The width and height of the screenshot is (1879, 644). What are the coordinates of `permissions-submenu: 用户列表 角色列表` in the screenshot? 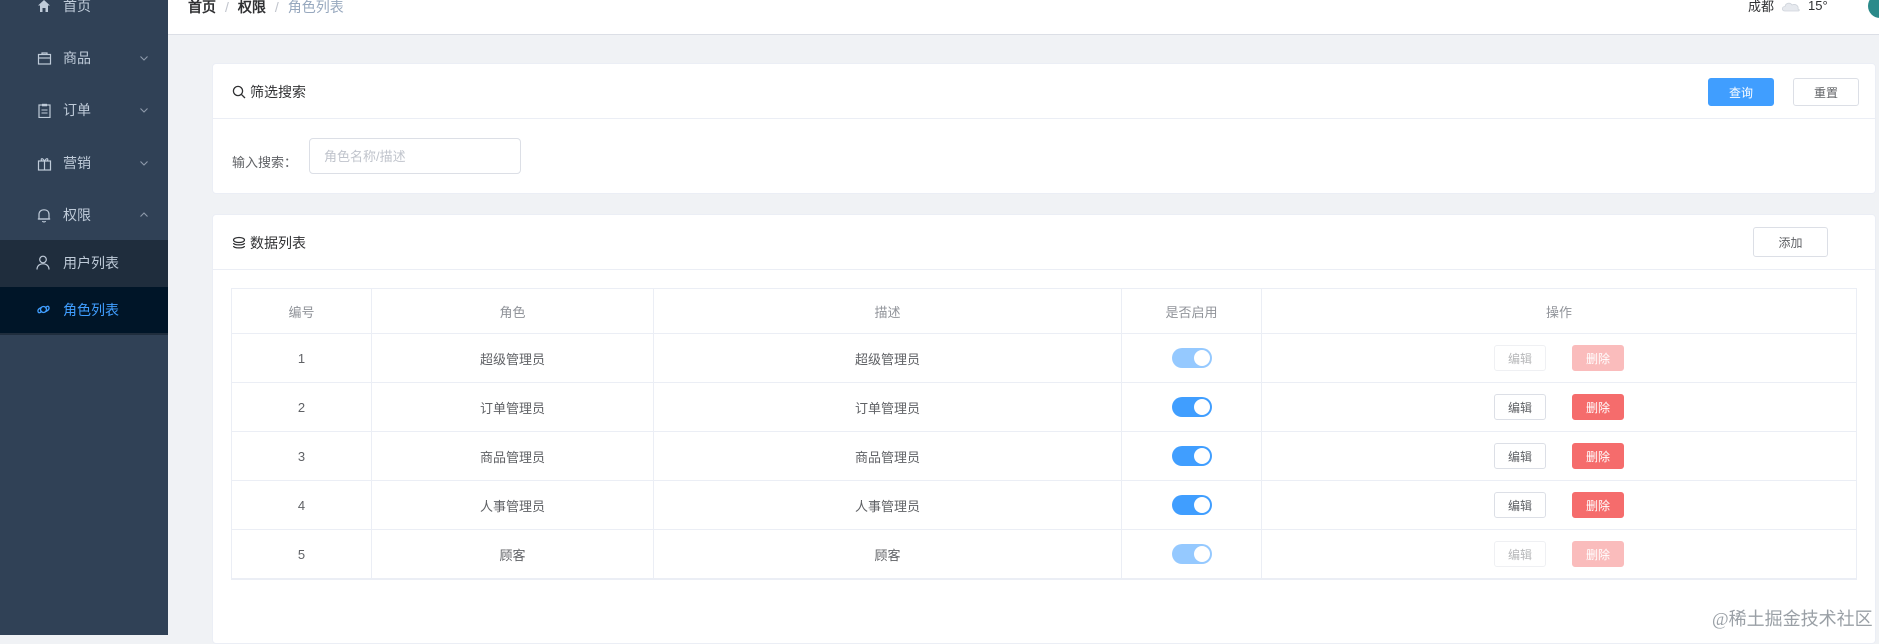 It's located at (84, 287).